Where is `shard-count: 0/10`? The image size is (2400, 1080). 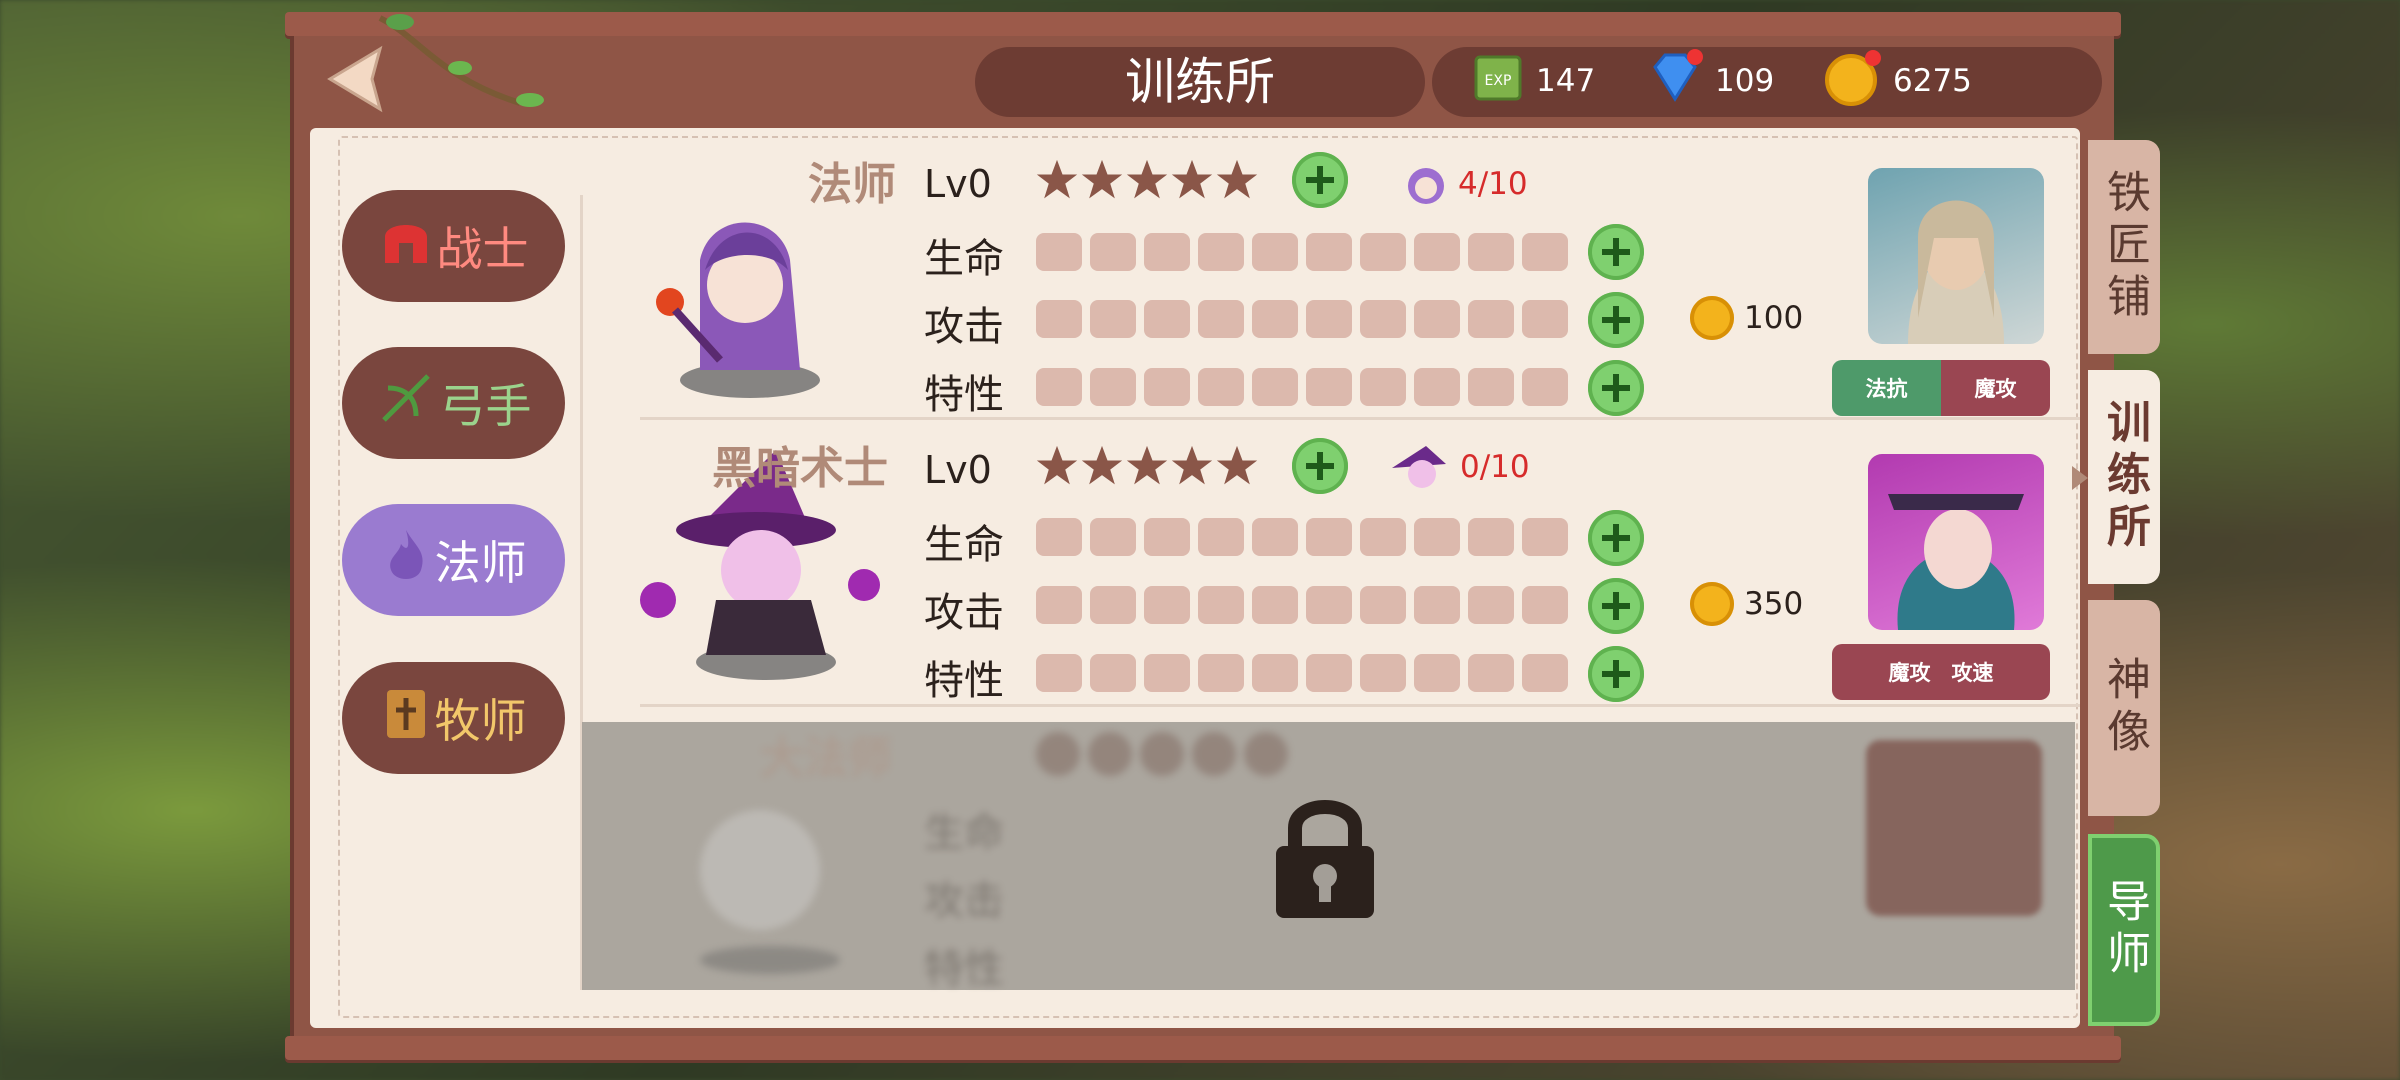 shard-count: 0/10 is located at coordinates (1495, 467).